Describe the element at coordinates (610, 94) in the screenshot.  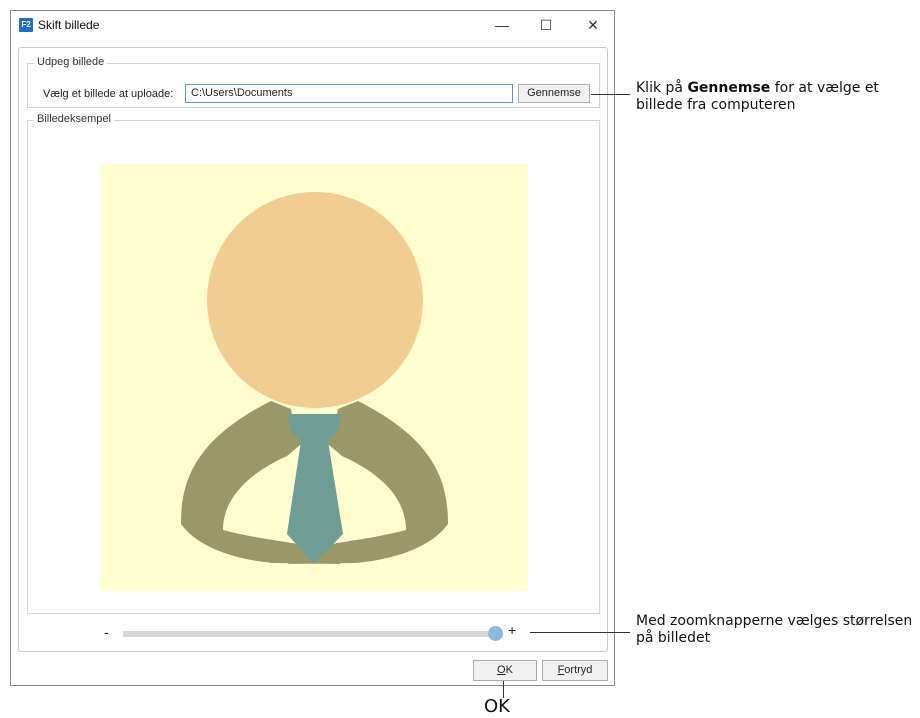
I see `browse-callout-line` at that location.